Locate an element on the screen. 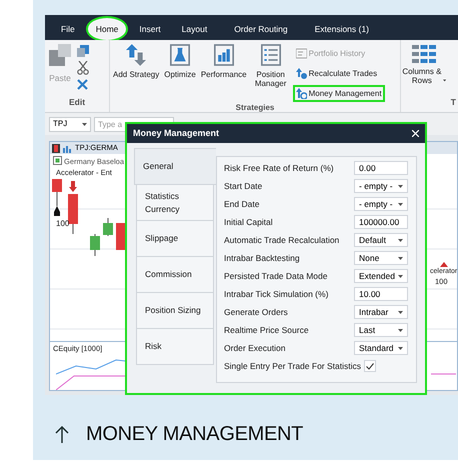  field-label: Generate Orders is located at coordinates (256, 312).